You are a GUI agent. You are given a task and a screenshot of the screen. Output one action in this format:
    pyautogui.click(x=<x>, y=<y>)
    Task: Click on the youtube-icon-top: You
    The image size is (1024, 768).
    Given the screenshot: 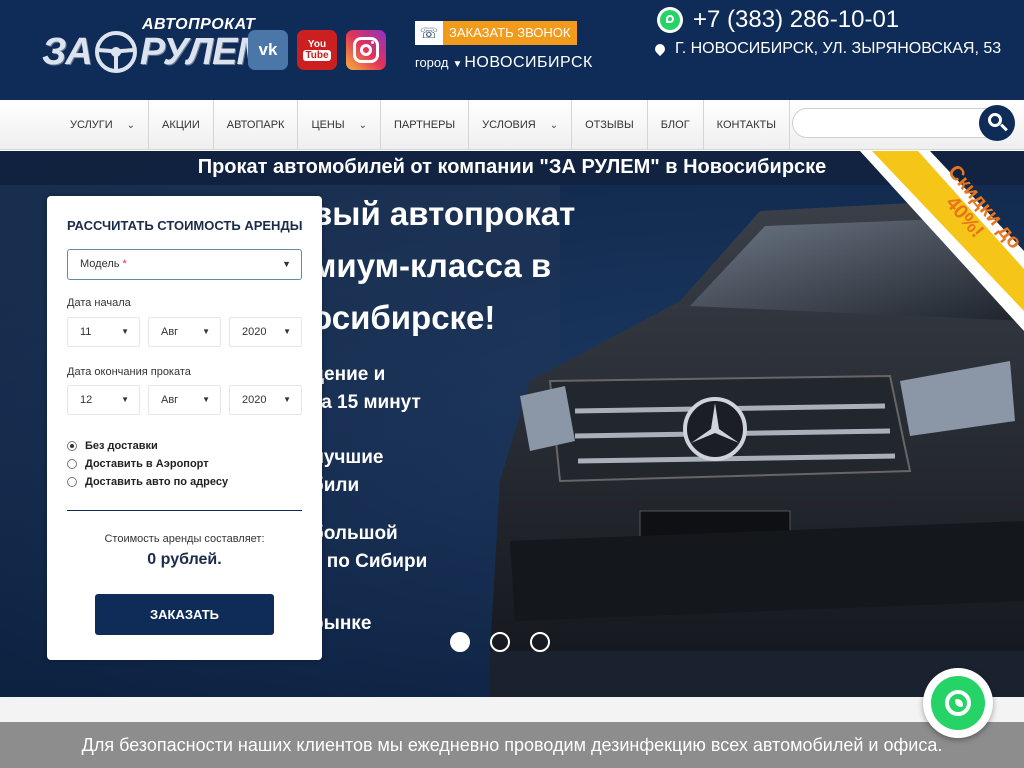 What is the action you would take?
    pyautogui.click(x=317, y=44)
    